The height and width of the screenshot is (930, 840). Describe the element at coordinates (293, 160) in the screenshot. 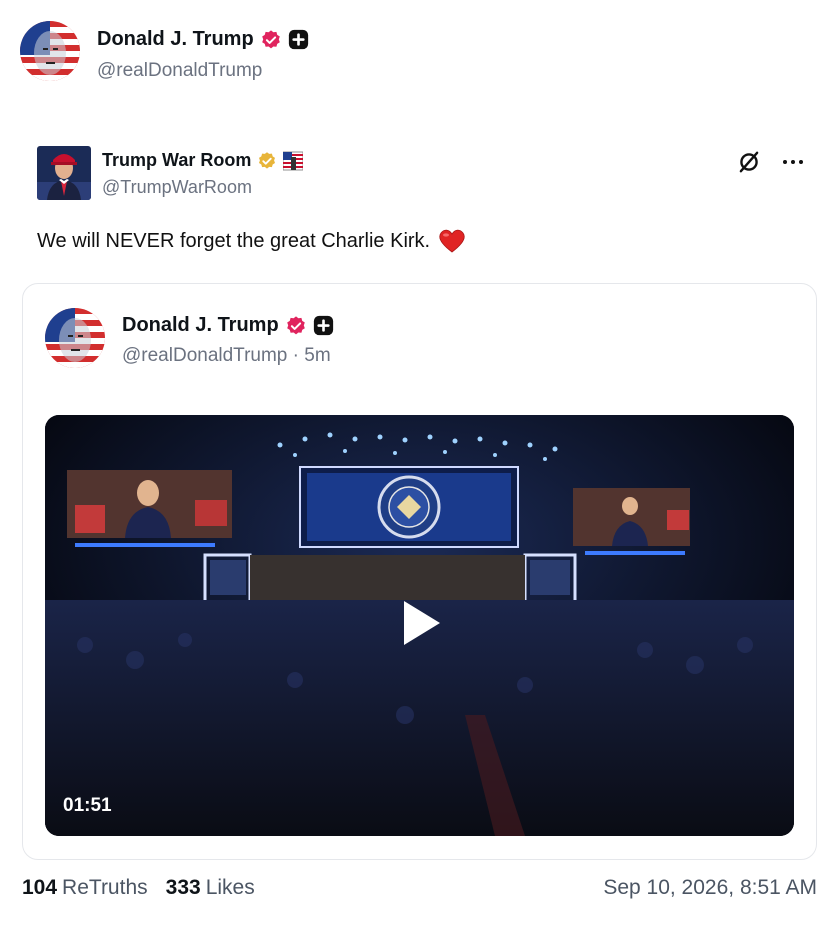

I see `affiliate-flag-icon` at that location.